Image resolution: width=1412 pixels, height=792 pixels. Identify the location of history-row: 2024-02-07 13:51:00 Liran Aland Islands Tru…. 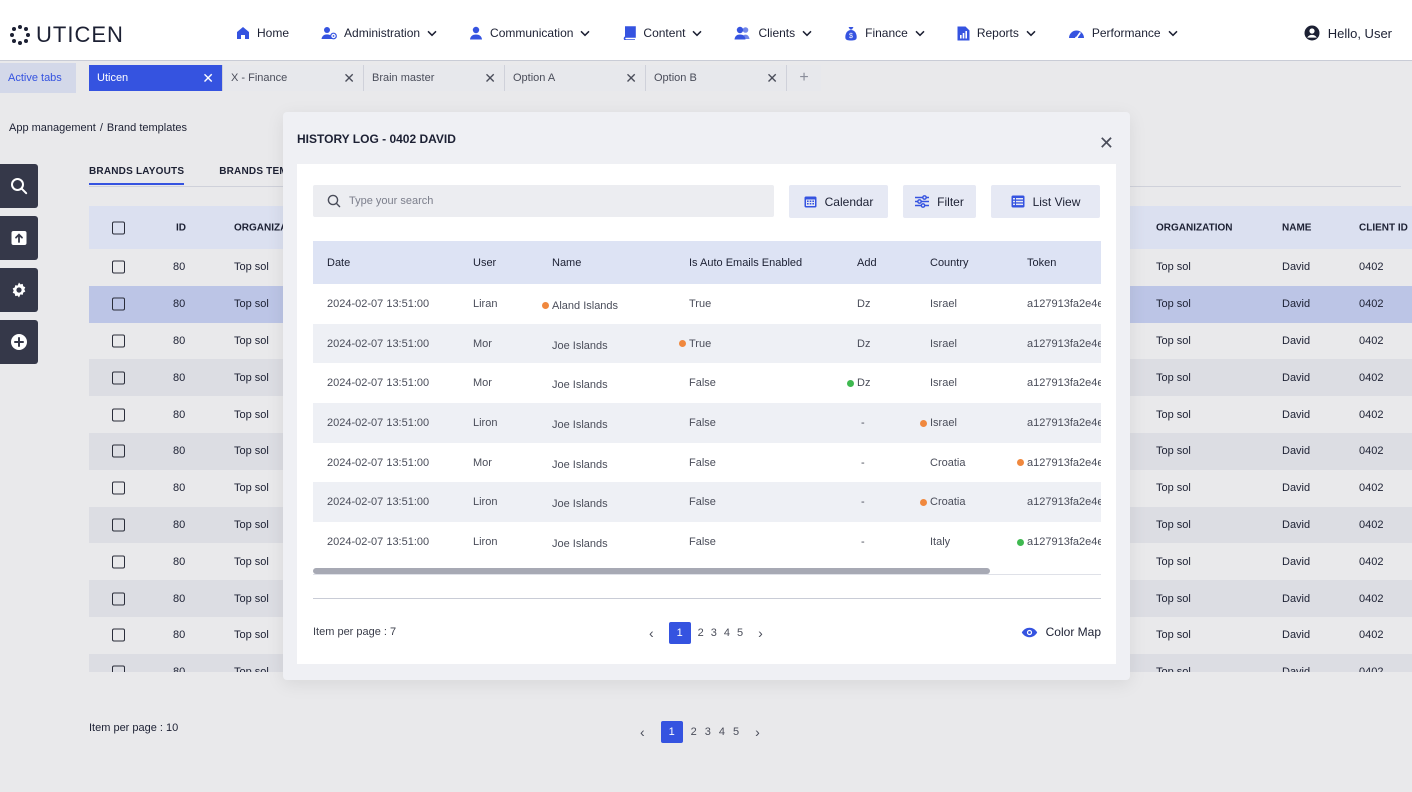
(707, 304).